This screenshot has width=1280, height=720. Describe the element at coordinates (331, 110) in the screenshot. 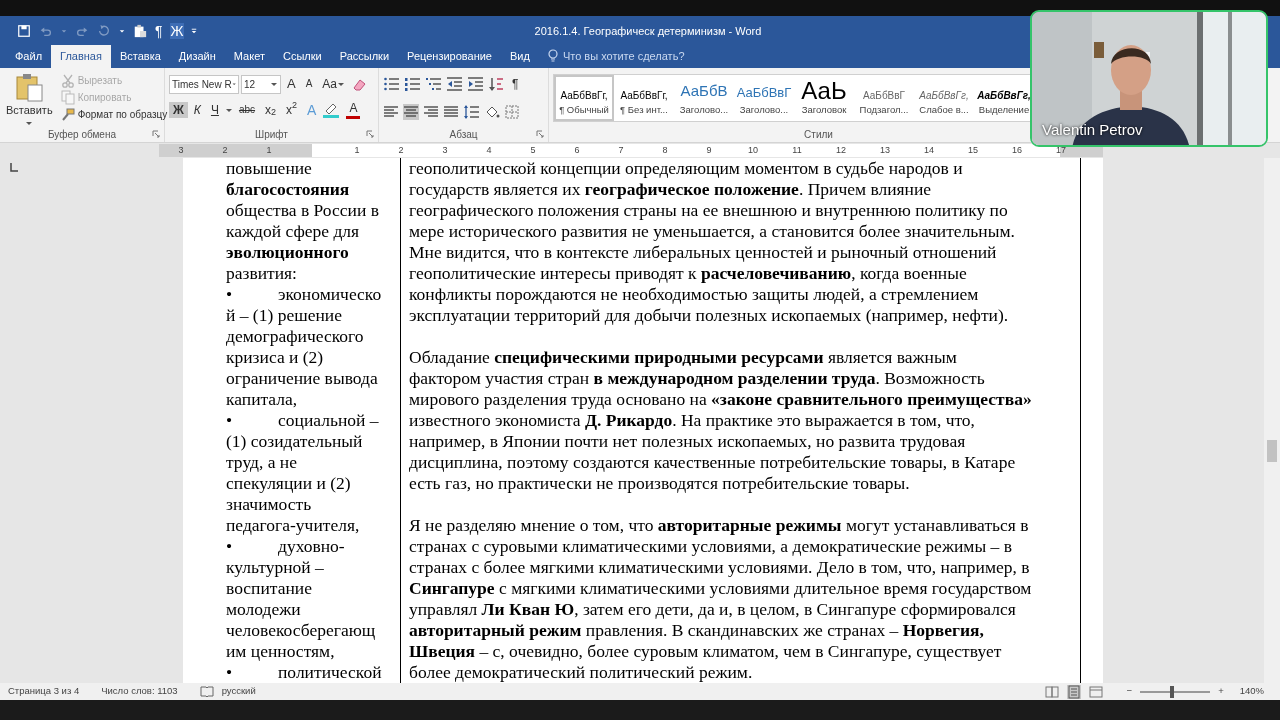

I see `highlighter-icon` at that location.